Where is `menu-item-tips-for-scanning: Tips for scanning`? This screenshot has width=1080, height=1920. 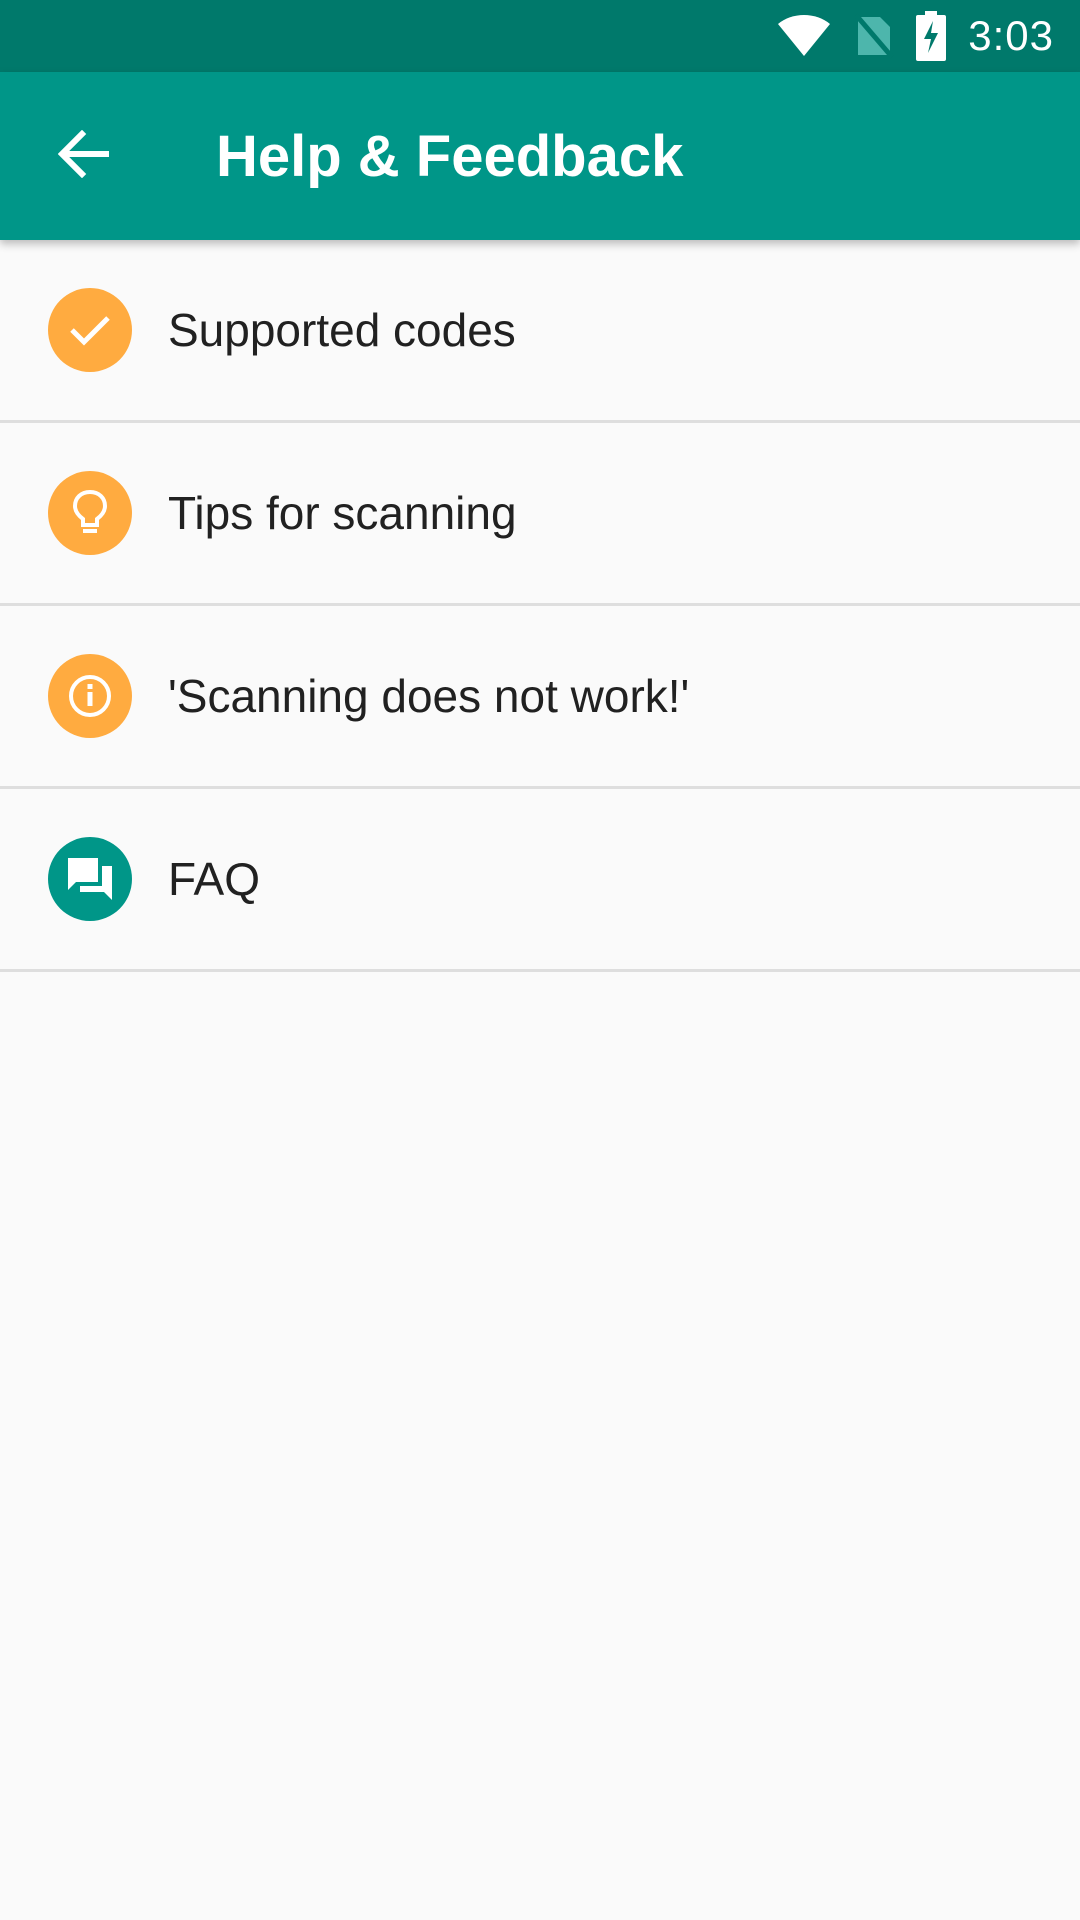 menu-item-tips-for-scanning: Tips for scanning is located at coordinates (540, 514).